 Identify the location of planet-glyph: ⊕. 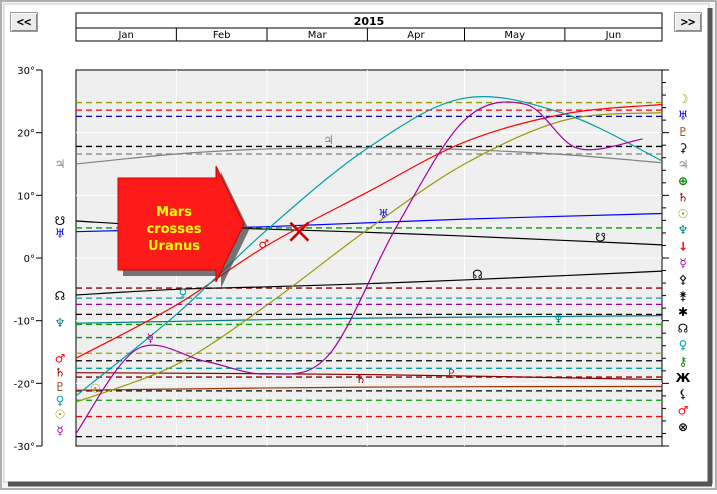
(683, 181).